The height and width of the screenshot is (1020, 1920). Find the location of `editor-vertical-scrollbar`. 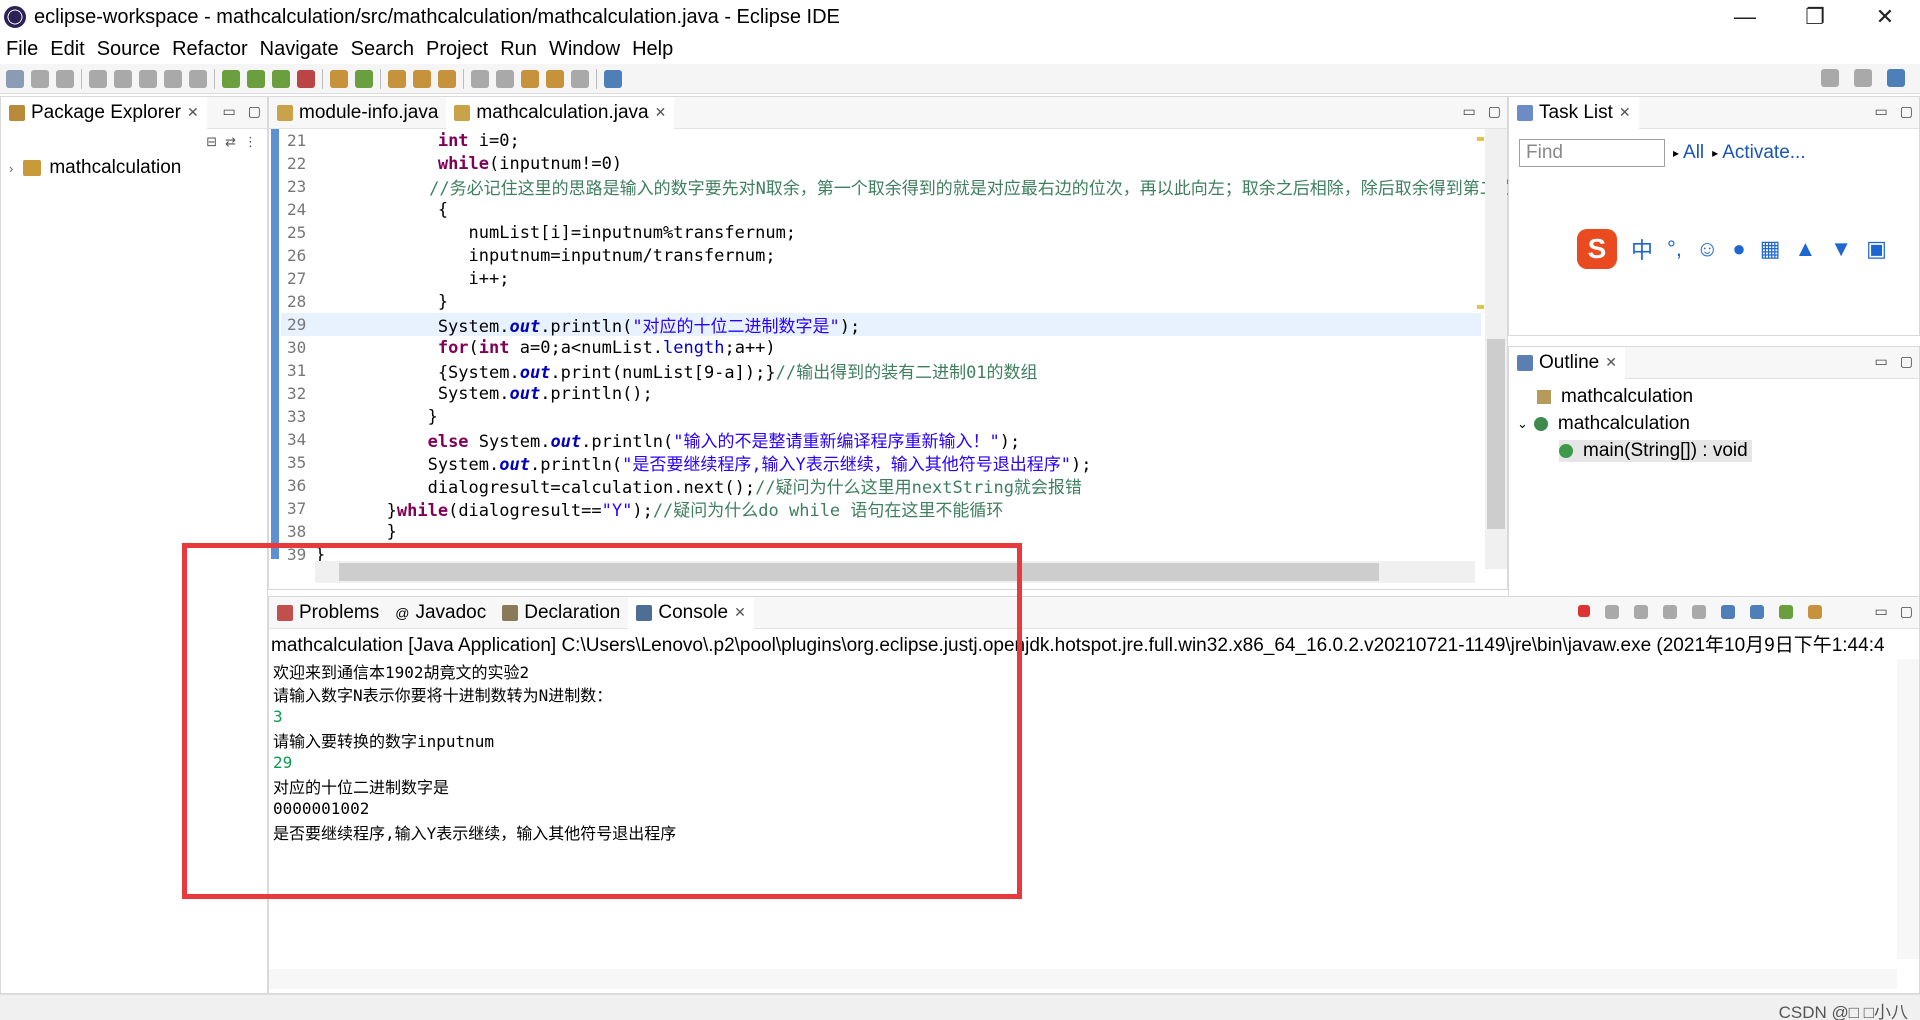

editor-vertical-scrollbar is located at coordinates (1496, 349).